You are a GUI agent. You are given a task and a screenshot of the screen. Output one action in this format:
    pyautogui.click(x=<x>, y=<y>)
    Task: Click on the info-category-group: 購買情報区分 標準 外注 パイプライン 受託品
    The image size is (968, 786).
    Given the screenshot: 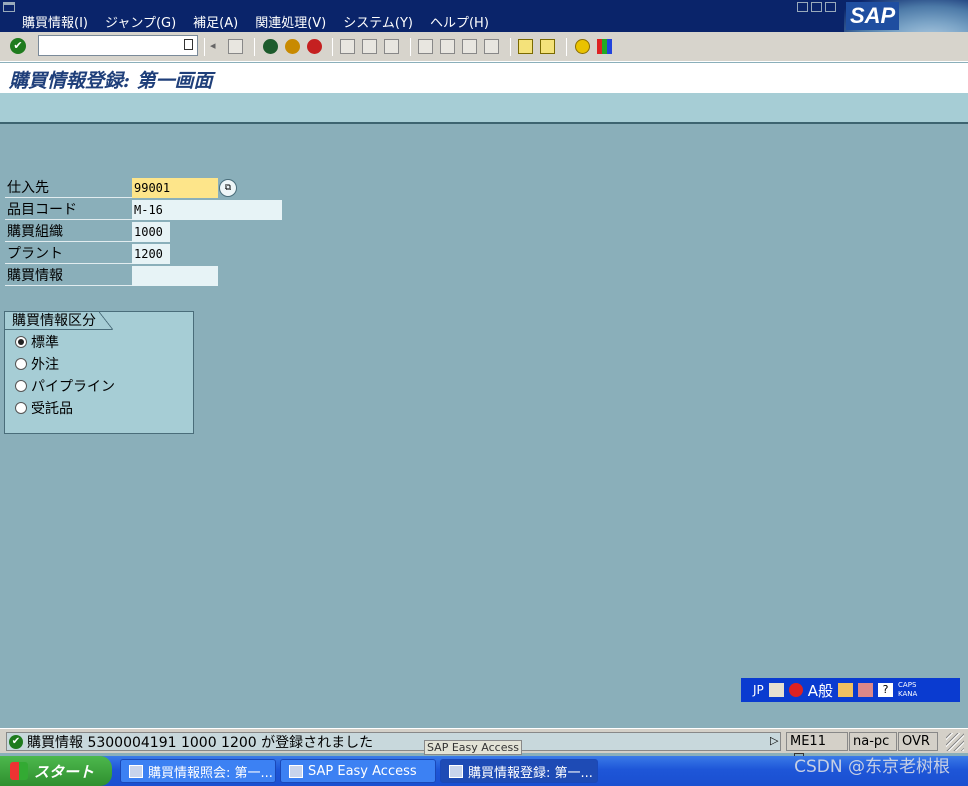 What is the action you would take?
    pyautogui.click(x=99, y=372)
    